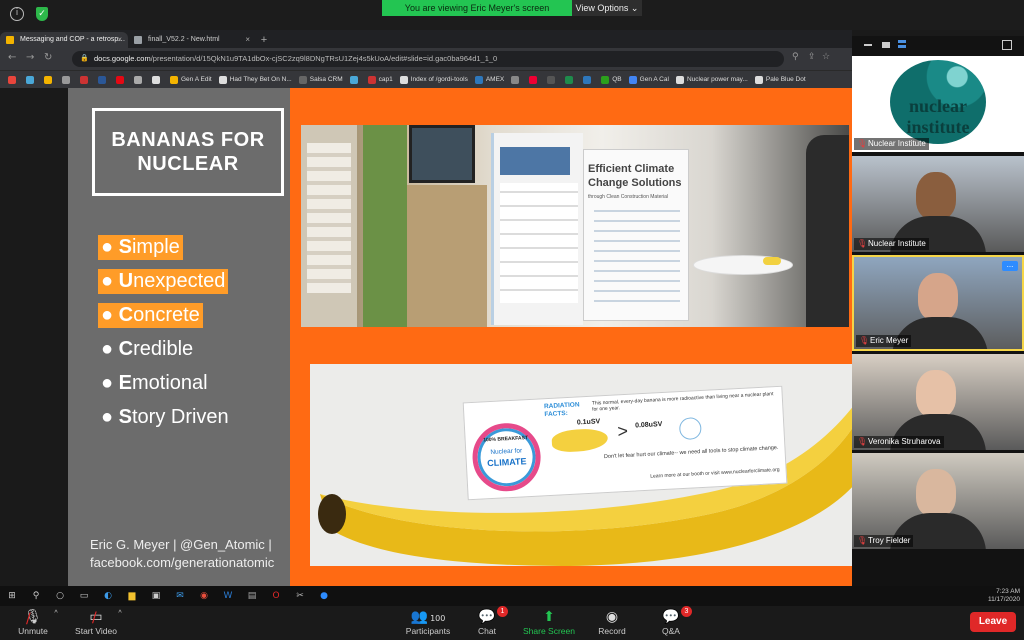 The image size is (1024, 640). What do you see at coordinates (12, 57) in the screenshot?
I see `back-icon: ←` at bounding box center [12, 57].